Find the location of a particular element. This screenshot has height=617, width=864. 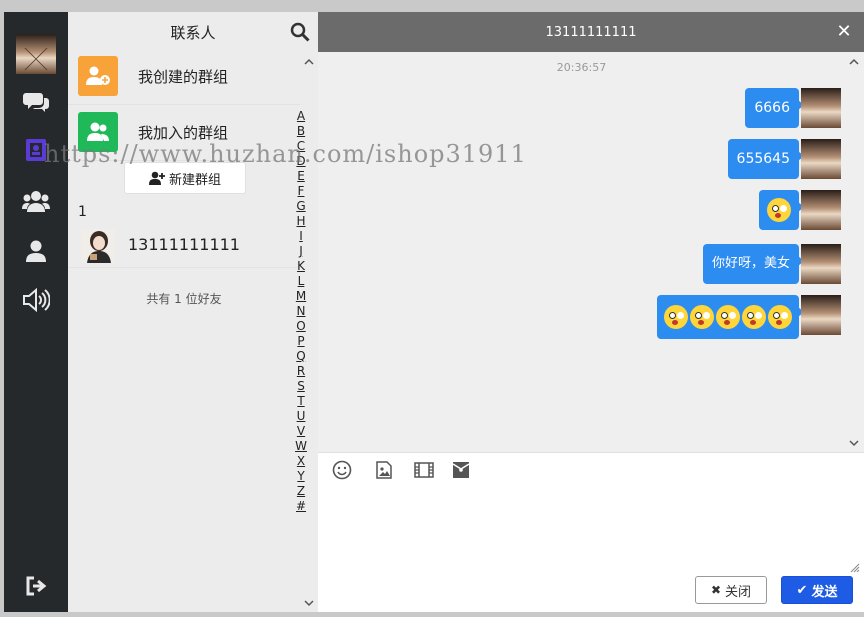

create-group-icon is located at coordinates (98, 76).